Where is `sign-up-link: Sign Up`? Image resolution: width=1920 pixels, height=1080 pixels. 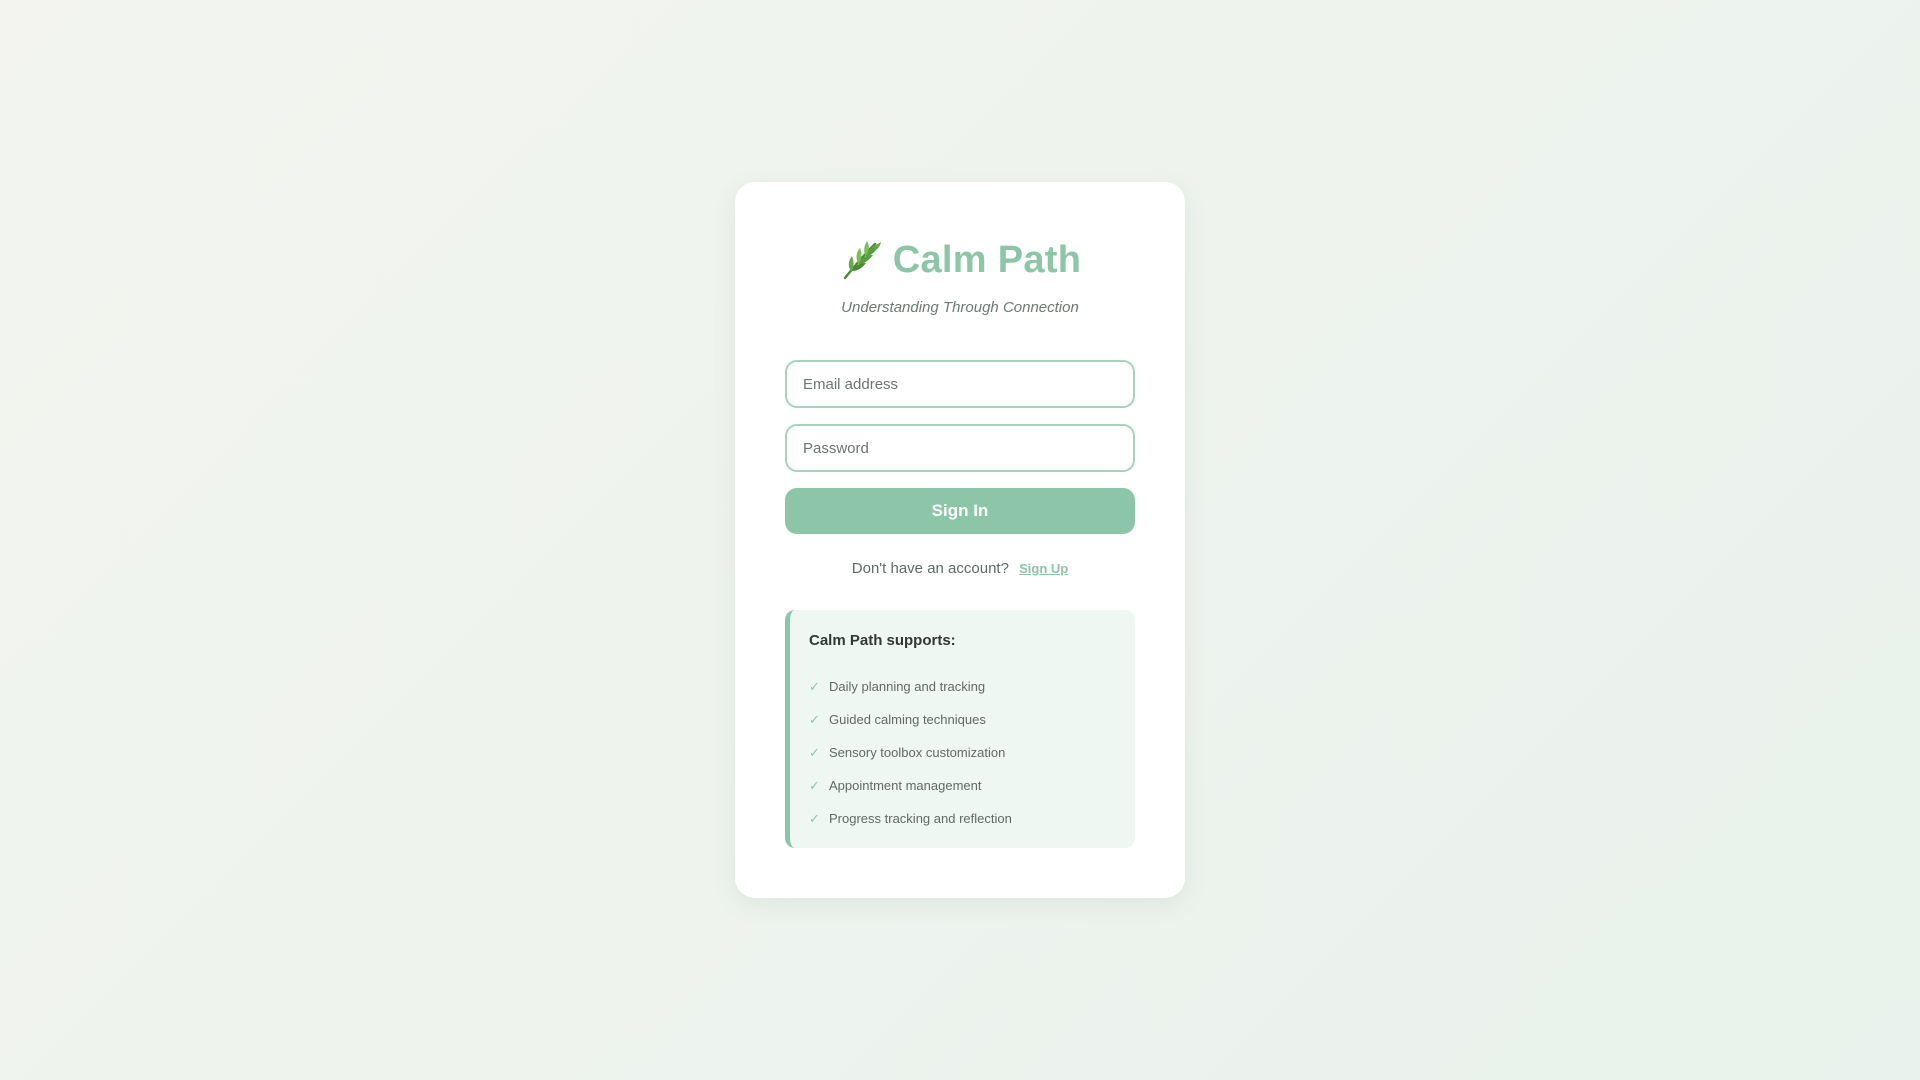
sign-up-link: Sign Up is located at coordinates (1043, 568).